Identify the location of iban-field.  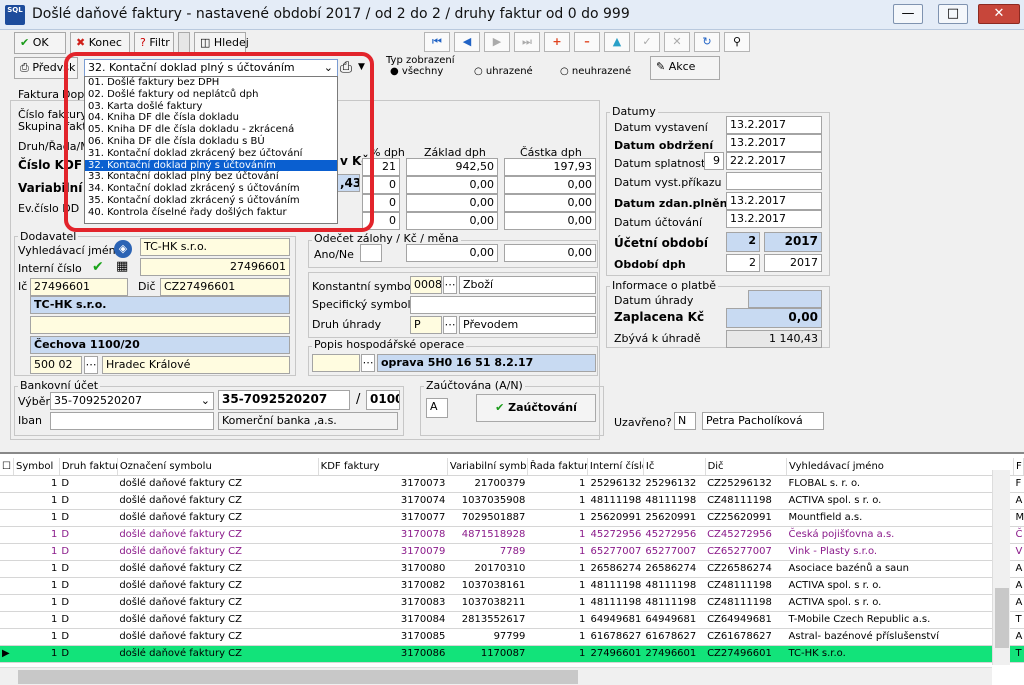
(132, 421).